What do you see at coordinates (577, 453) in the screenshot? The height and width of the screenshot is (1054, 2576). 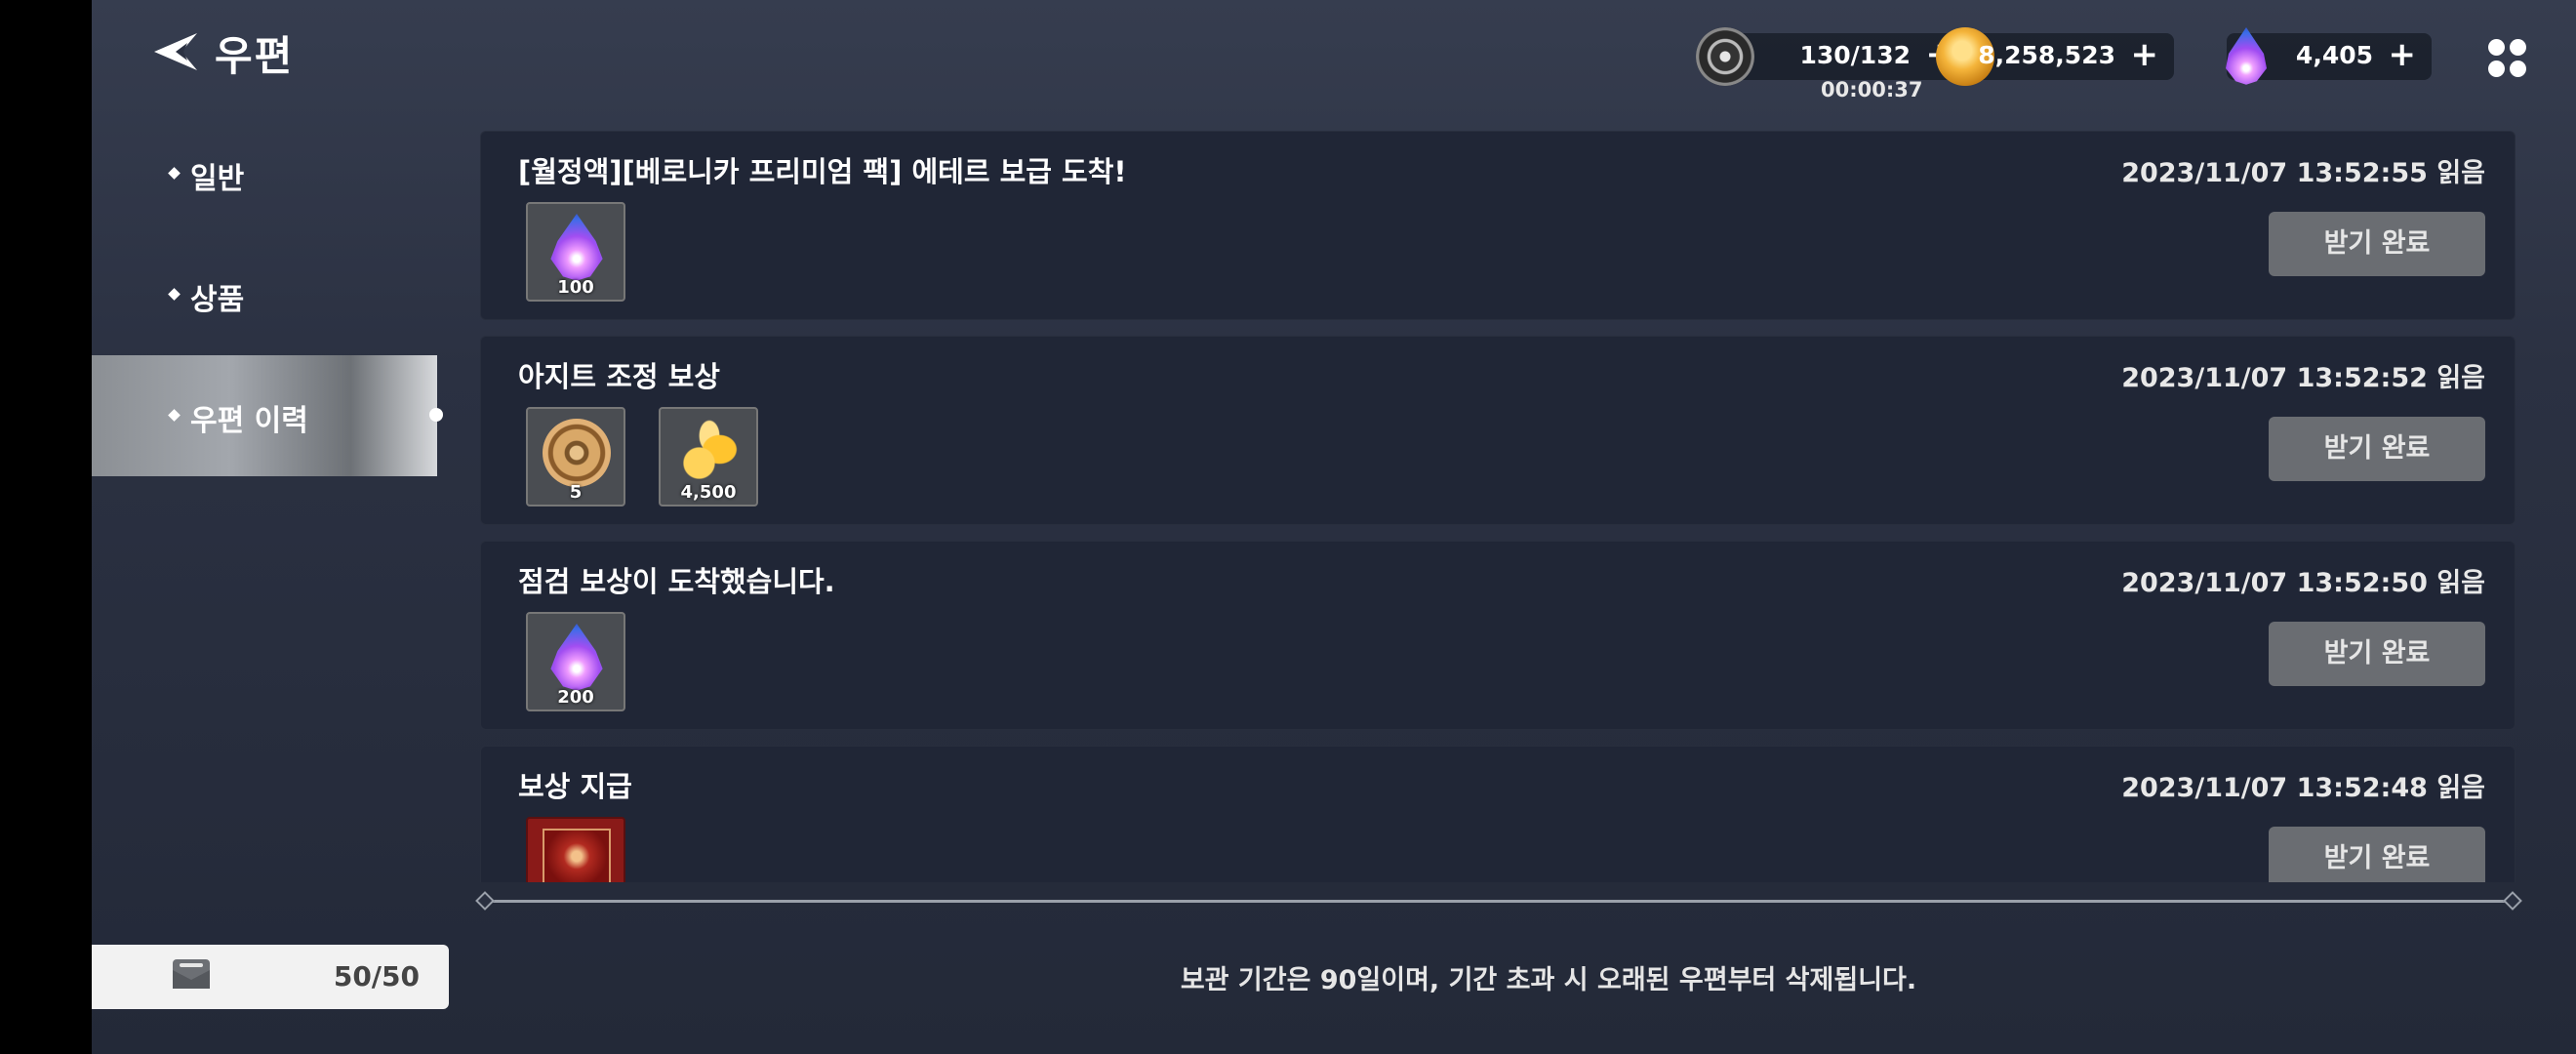 I see `gear-medal-icon` at bounding box center [577, 453].